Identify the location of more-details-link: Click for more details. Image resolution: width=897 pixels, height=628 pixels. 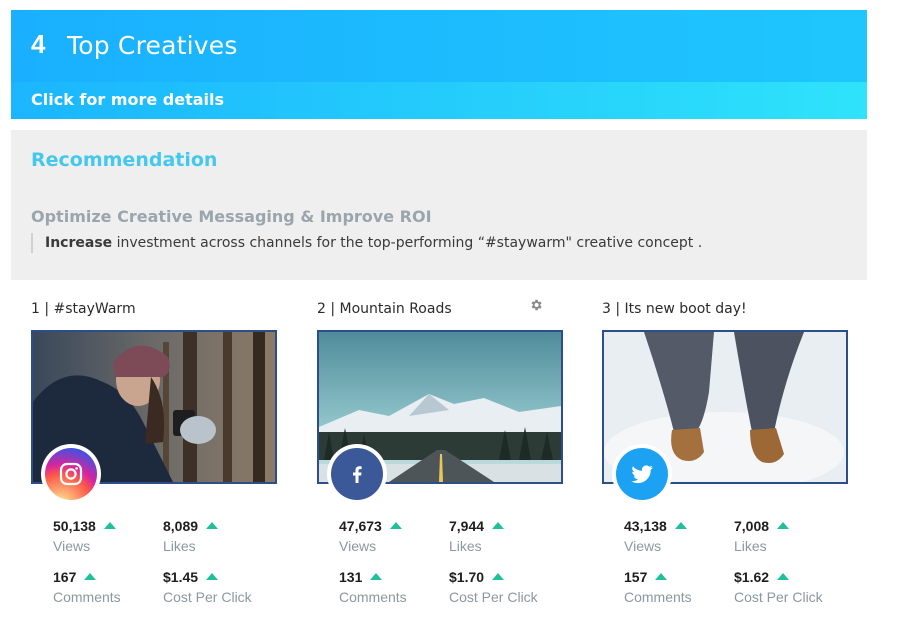
(127, 99).